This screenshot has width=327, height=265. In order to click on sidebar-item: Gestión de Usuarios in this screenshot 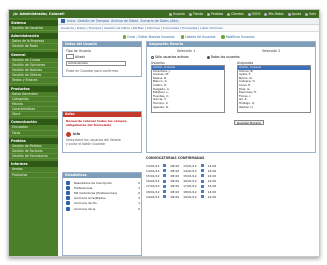, I will do `click(33, 29)`.